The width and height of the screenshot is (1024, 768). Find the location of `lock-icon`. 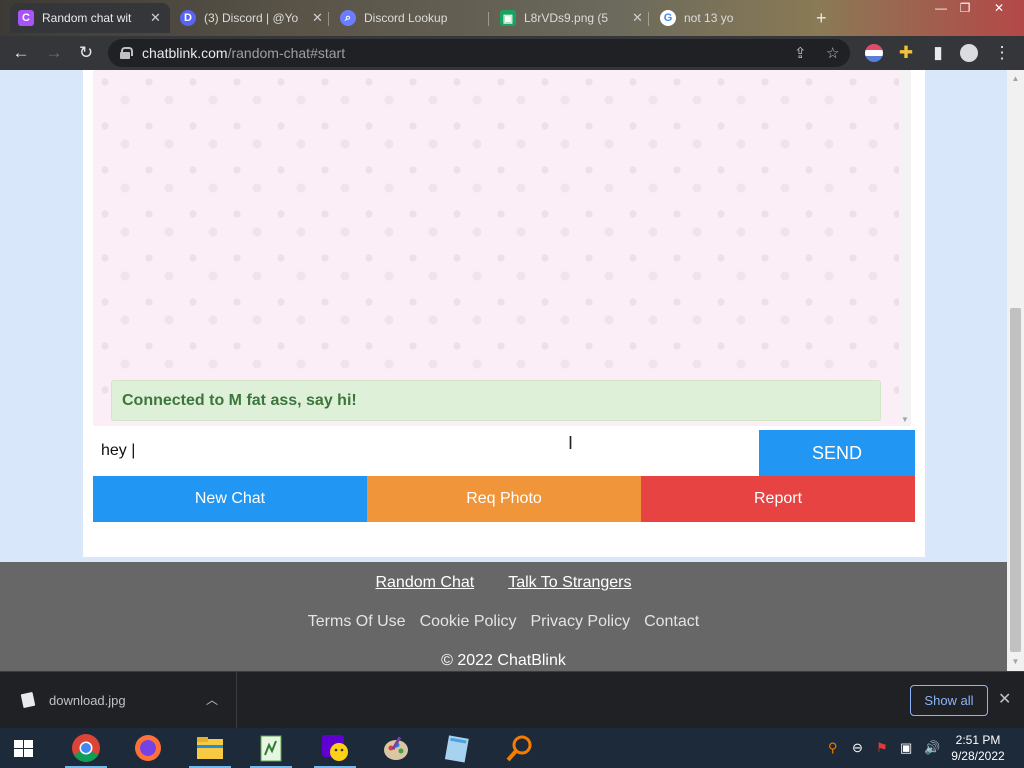

lock-icon is located at coordinates (126, 53).